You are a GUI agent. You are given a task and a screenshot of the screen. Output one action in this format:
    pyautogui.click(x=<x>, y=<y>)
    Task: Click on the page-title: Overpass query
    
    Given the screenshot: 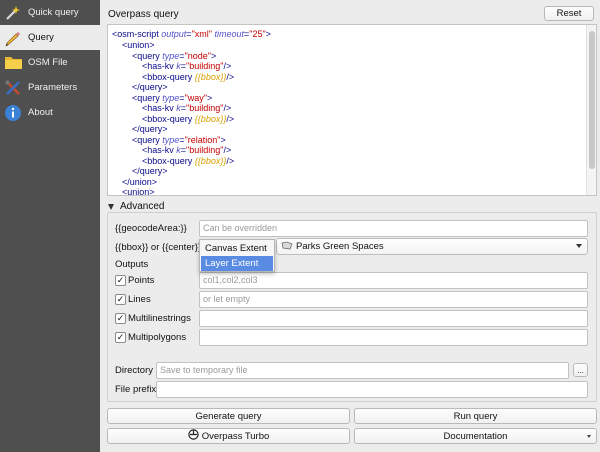 What is the action you would take?
    pyautogui.click(x=143, y=14)
    